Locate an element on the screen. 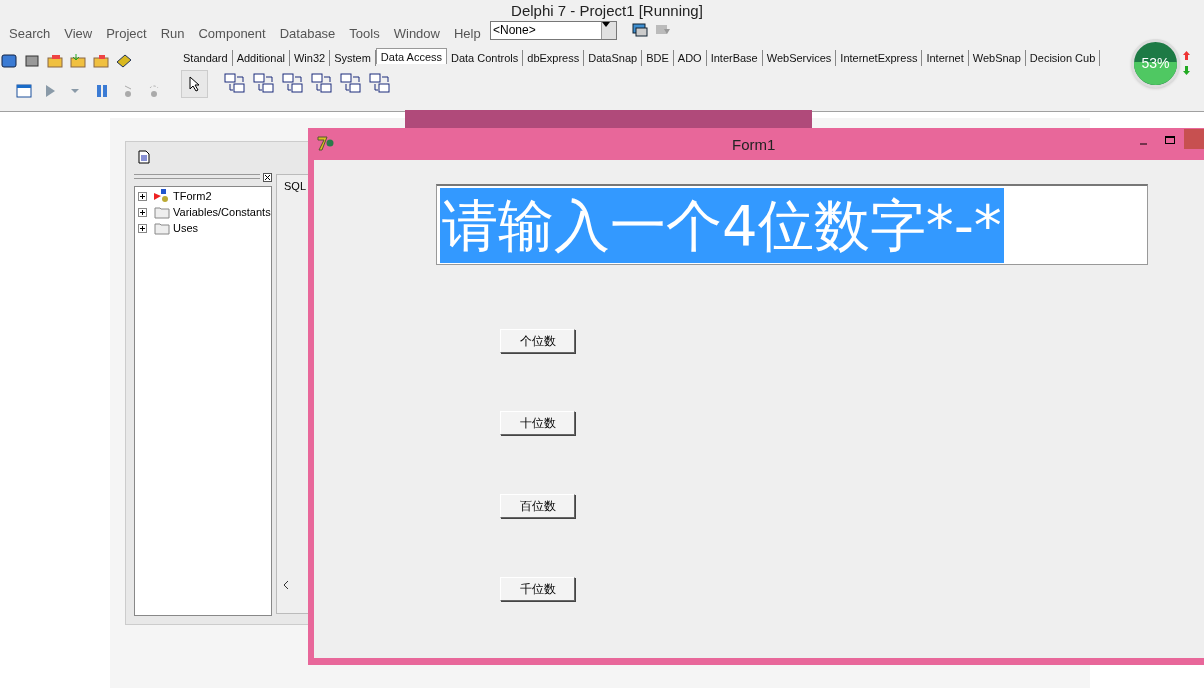 The image size is (1204, 688). menu-item: Component is located at coordinates (232, 34).